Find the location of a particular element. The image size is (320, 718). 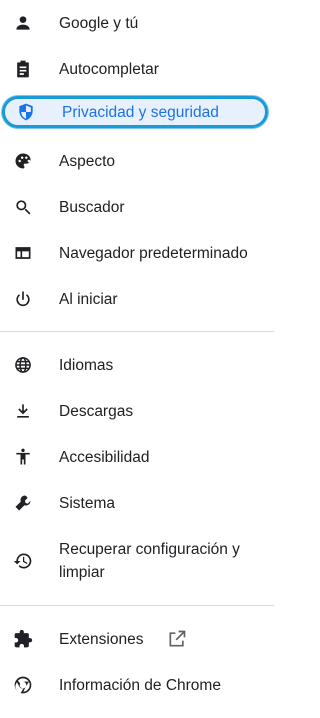

person-icon is located at coordinates (23, 23).